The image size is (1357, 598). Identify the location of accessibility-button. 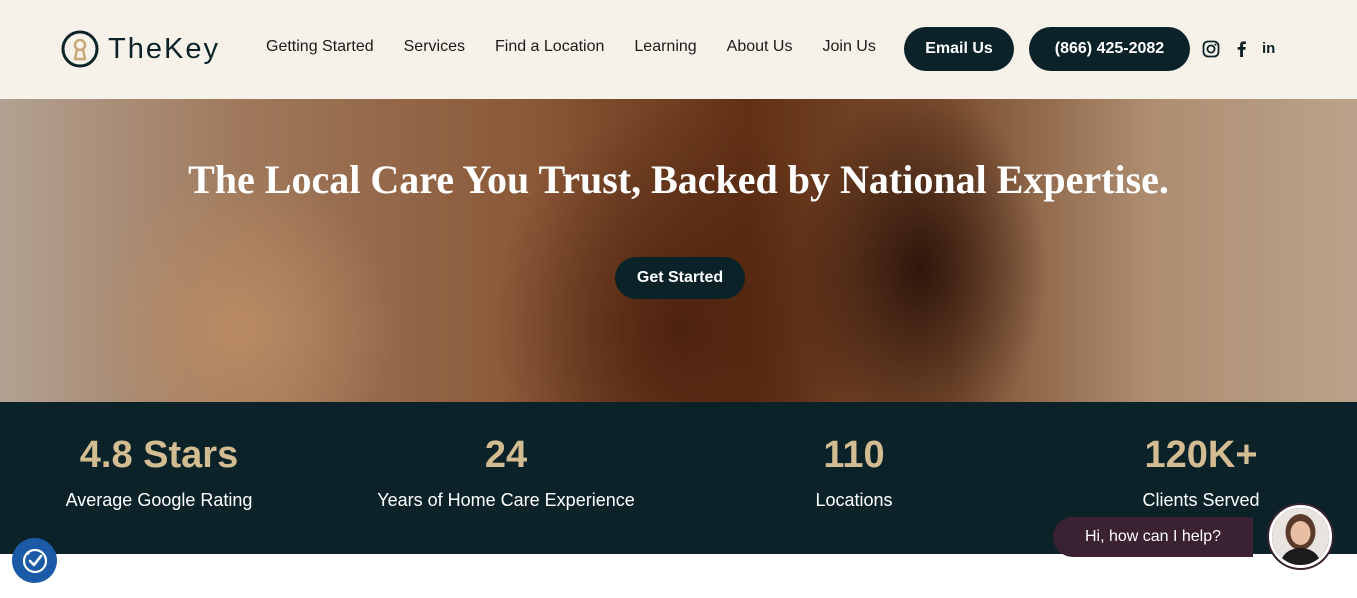
(34, 560).